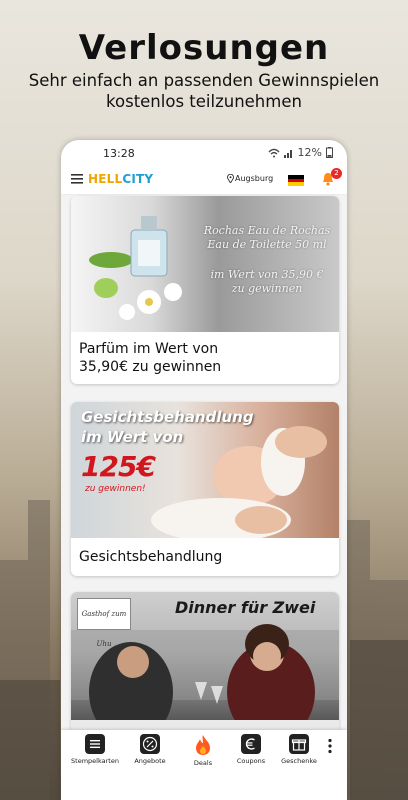 This screenshot has height=800, width=408. What do you see at coordinates (309, 152) in the screenshot?
I see `battery-percent: 12%` at bounding box center [309, 152].